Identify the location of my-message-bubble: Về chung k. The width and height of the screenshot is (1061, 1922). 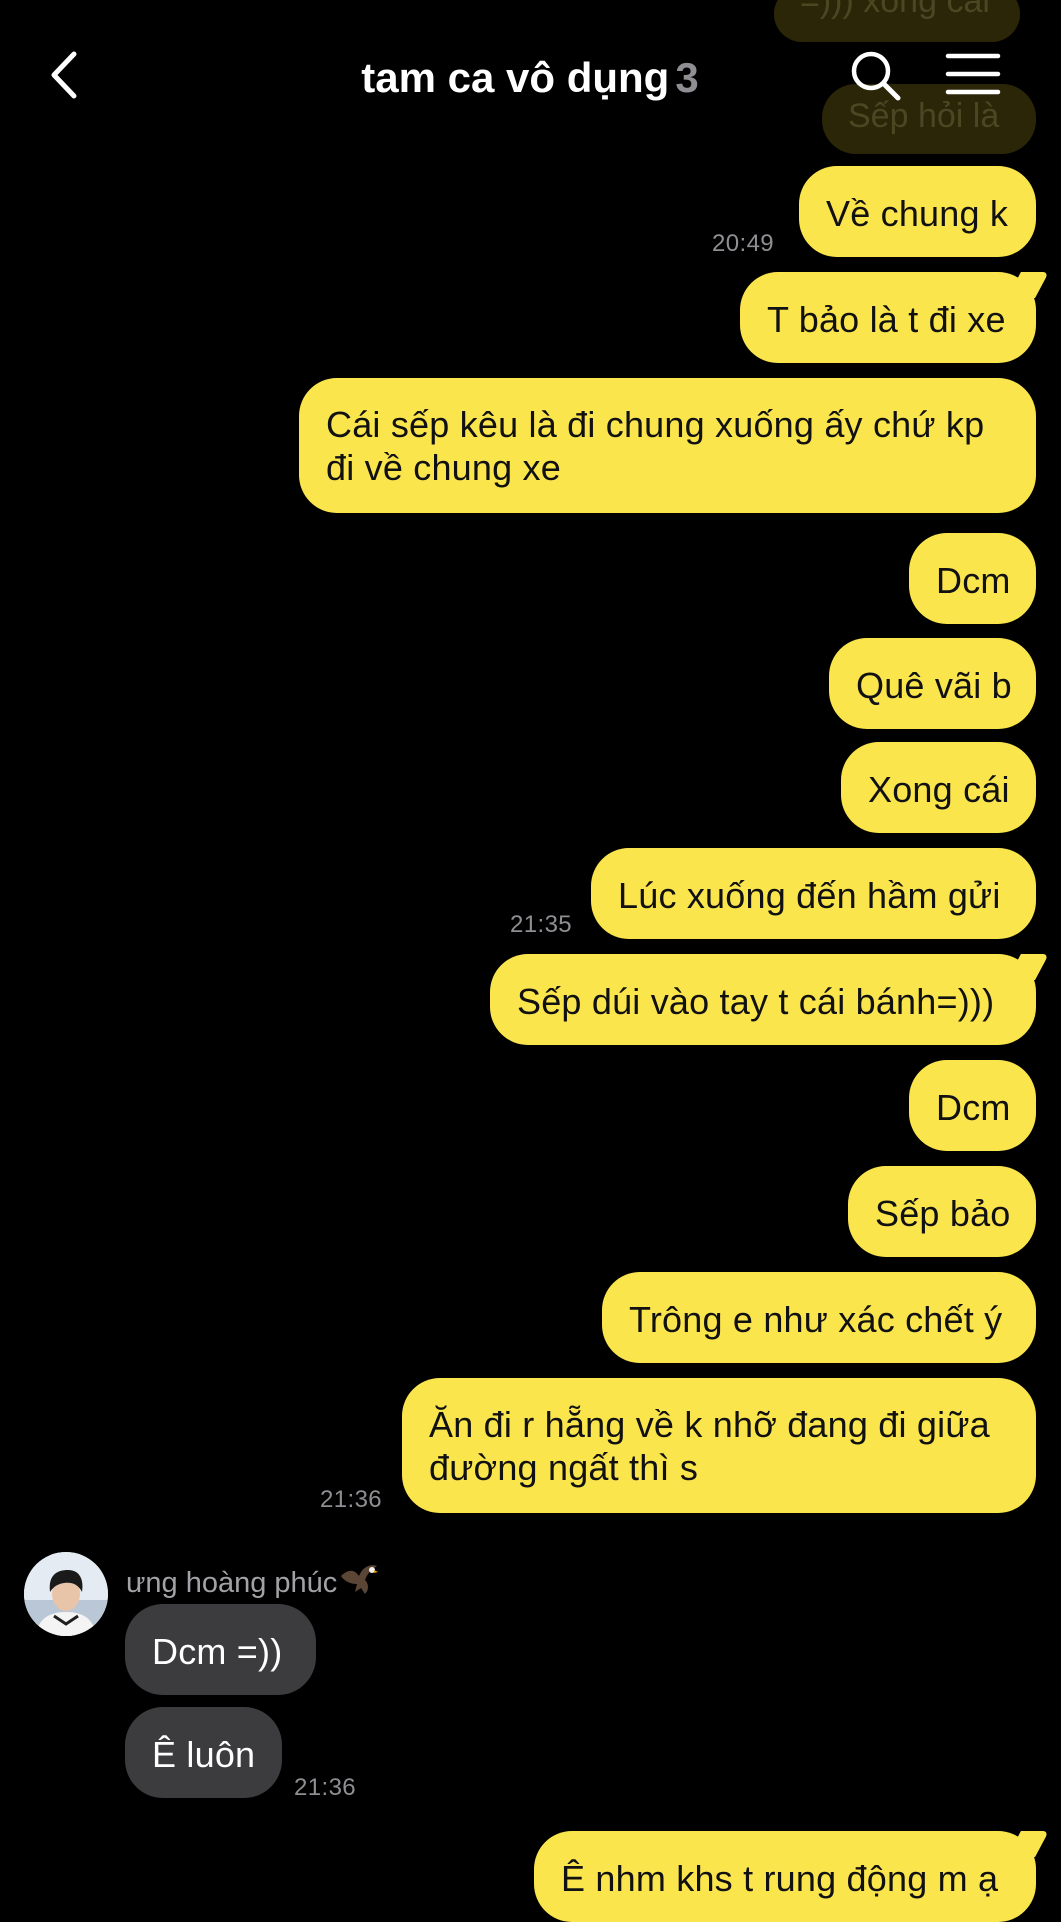
(917, 211).